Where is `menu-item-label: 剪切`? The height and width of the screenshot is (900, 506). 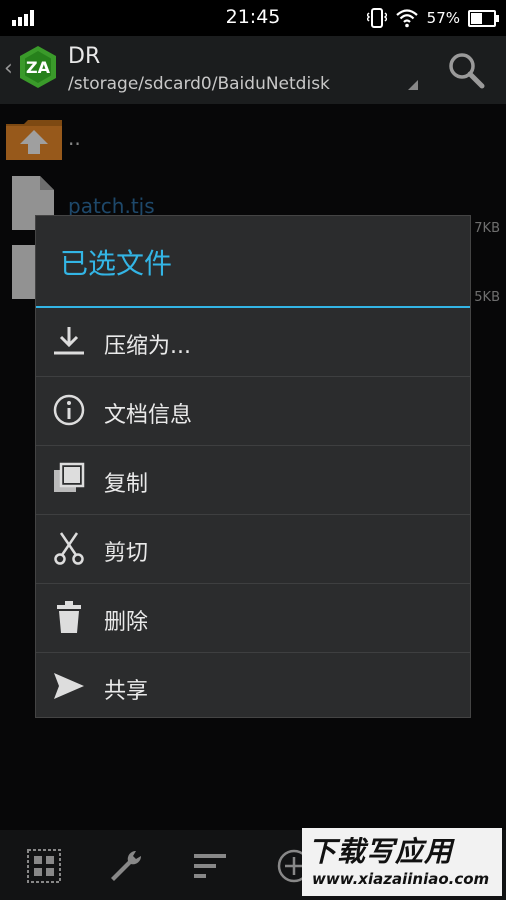
menu-item-label: 剪切 is located at coordinates (126, 553).